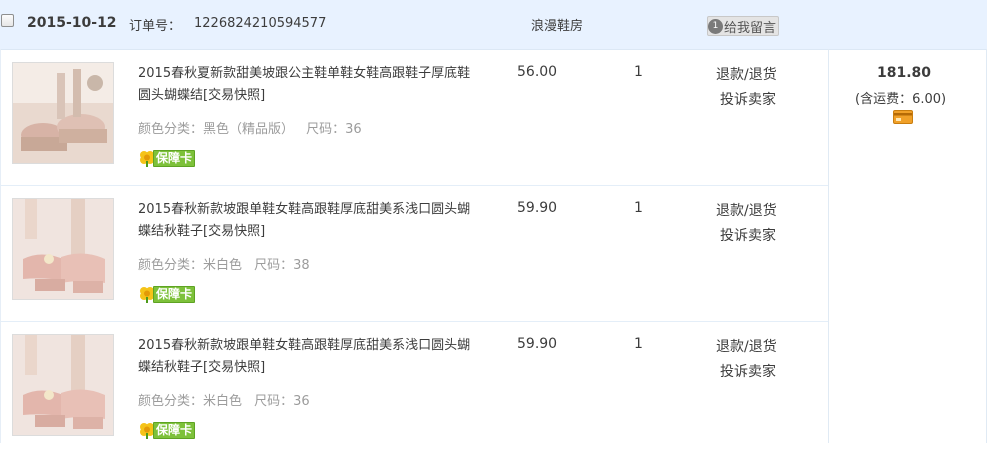 This screenshot has height=457, width=987. Describe the element at coordinates (216, 129) in the screenshot. I see `product-color: 颜色分类：黑色（精品版）` at that location.